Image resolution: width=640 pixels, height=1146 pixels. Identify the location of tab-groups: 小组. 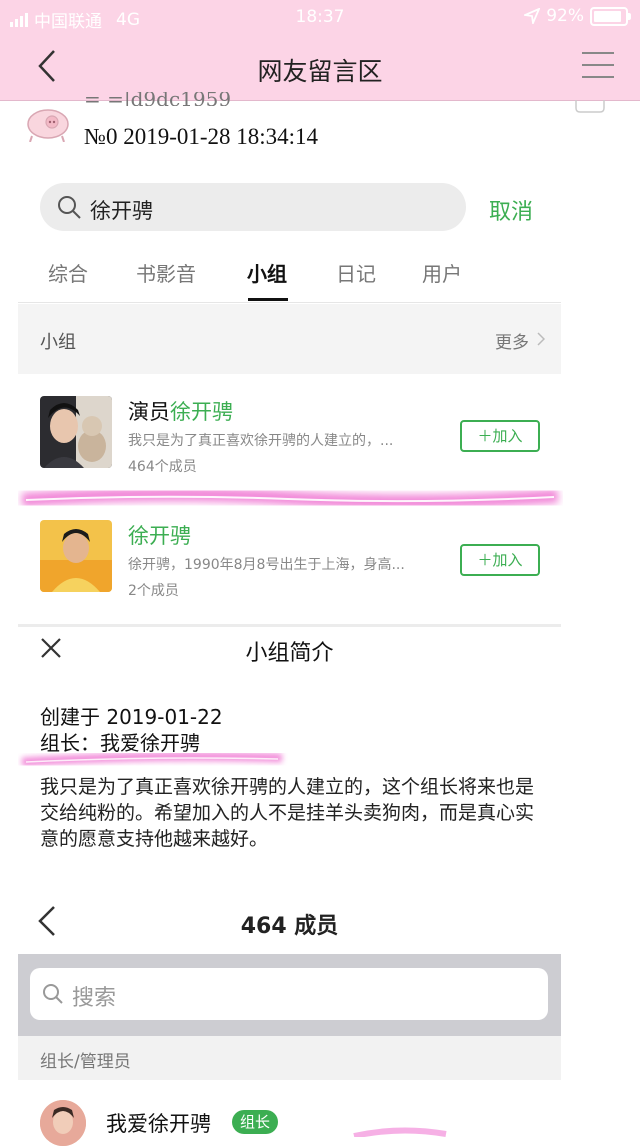
(267, 272).